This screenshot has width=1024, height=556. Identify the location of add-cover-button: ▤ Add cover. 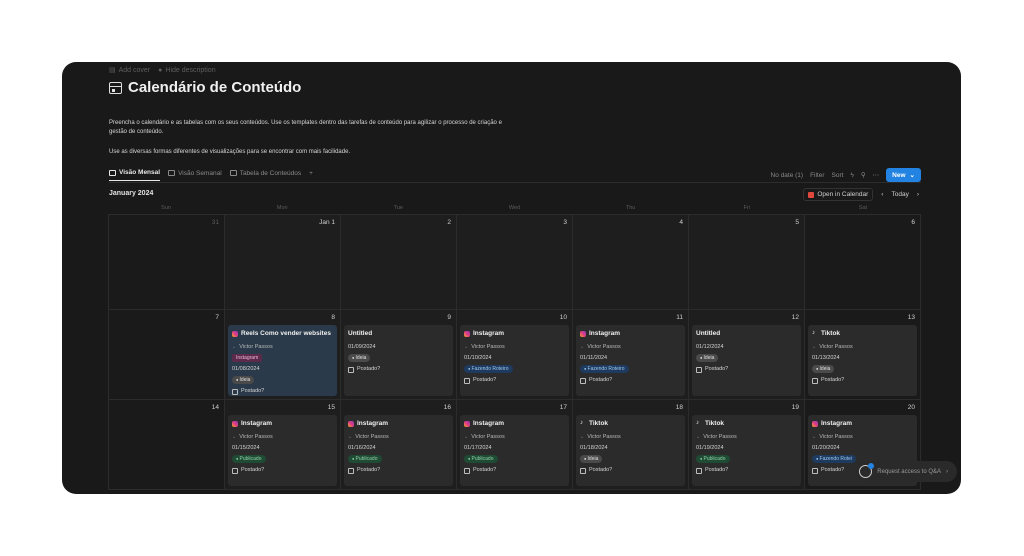
(129, 70).